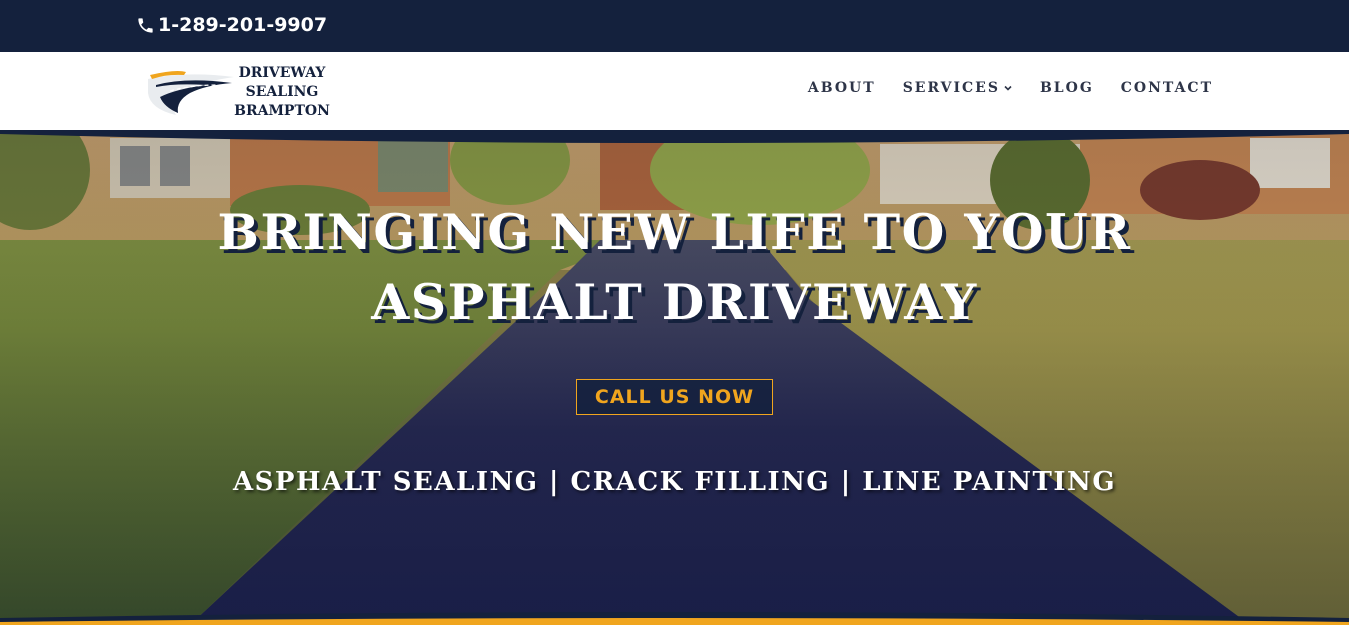 Image resolution: width=1349 pixels, height=625 pixels. I want to click on phone-link: 1-289-201-9907, so click(231, 25).